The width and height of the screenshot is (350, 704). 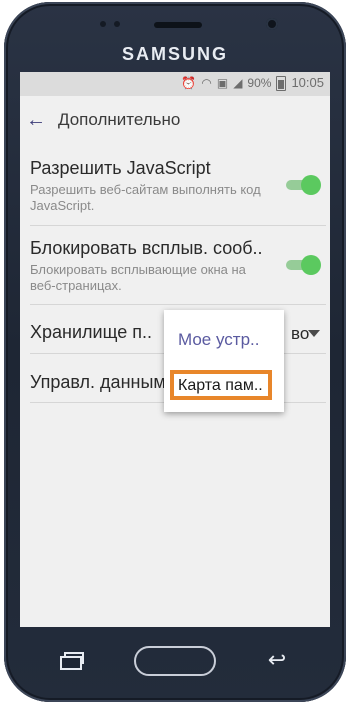 What do you see at coordinates (178, 25) in the screenshot?
I see `earpiece-speaker` at bounding box center [178, 25].